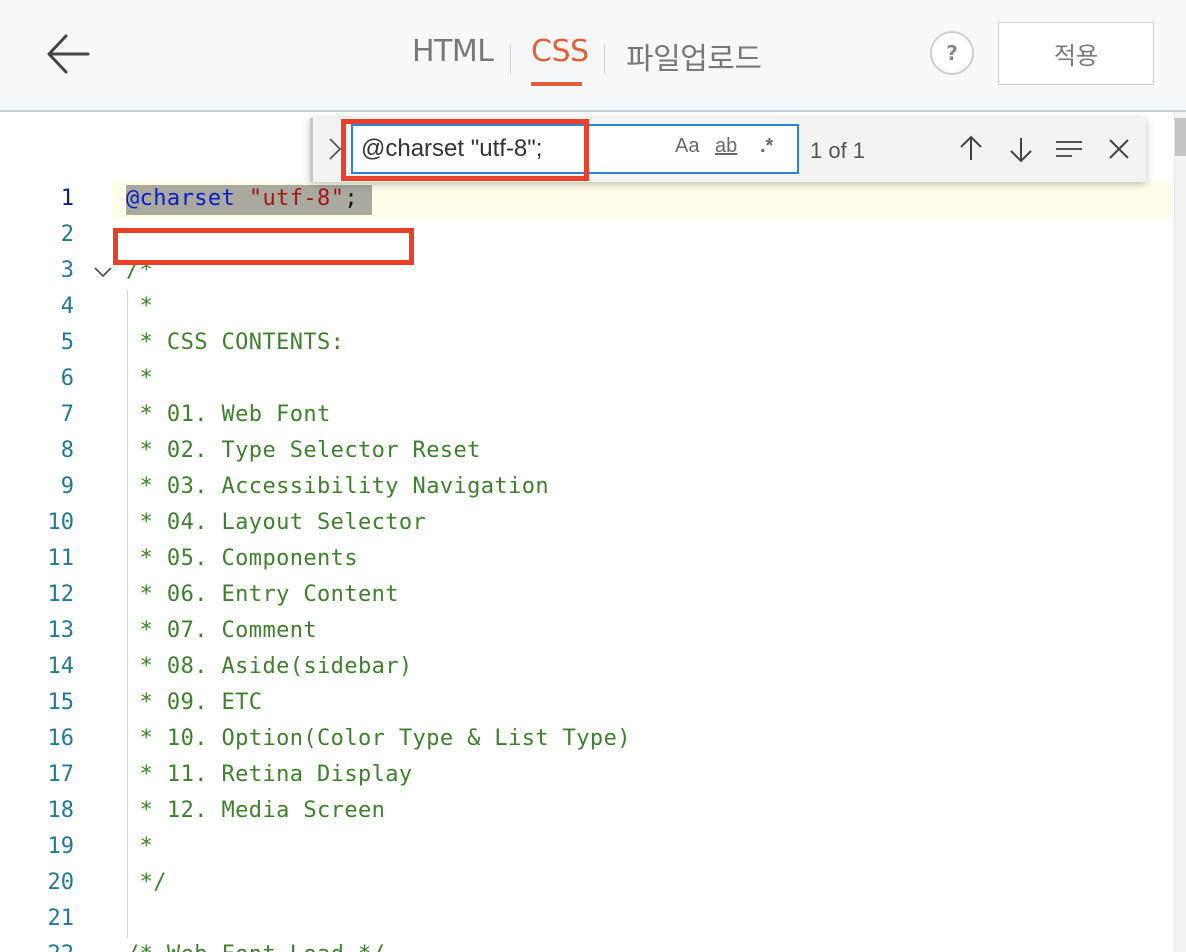  Describe the element at coordinates (146, 882) in the screenshot. I see `code-line: */` at that location.